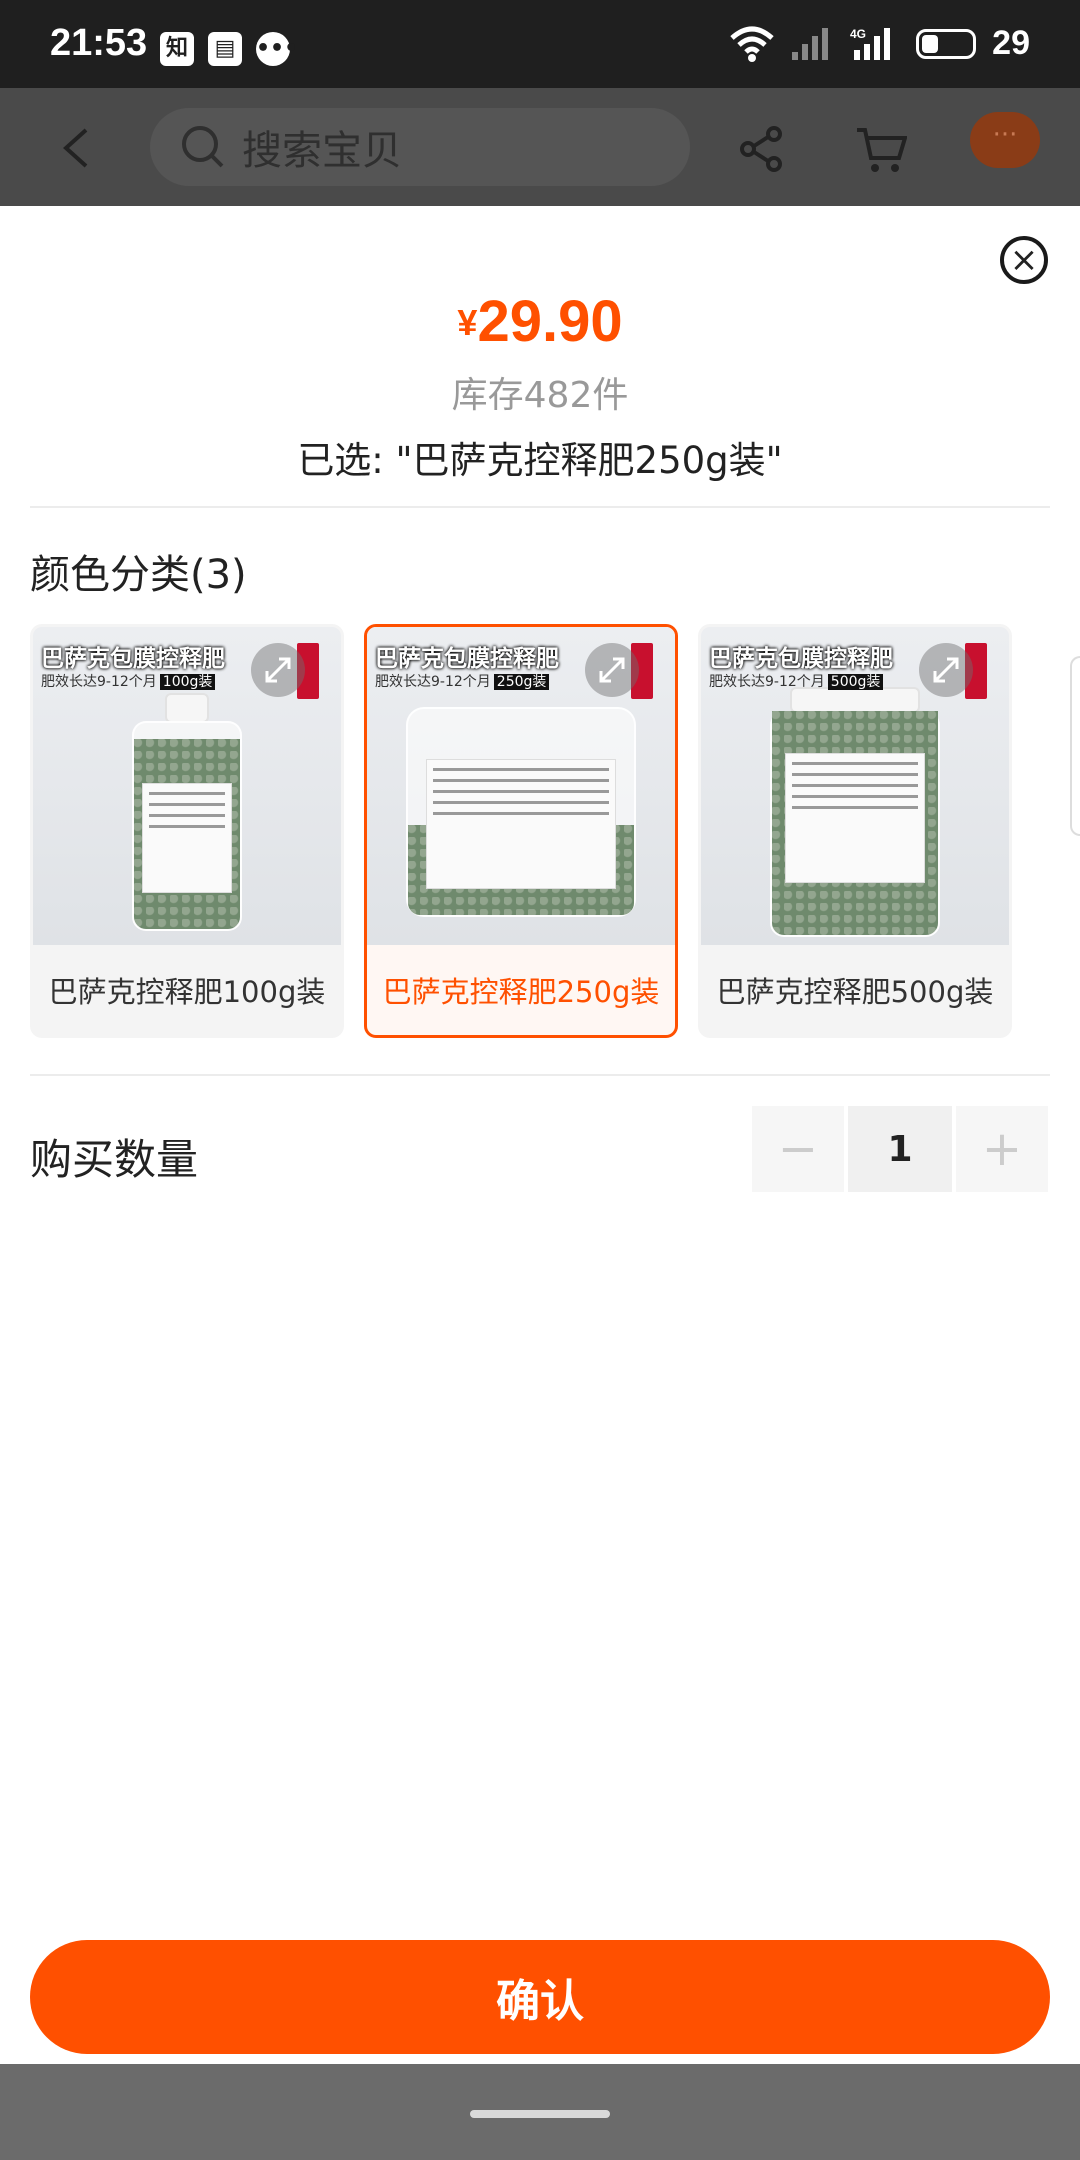  I want to click on bottle-cap, so click(187, 708).